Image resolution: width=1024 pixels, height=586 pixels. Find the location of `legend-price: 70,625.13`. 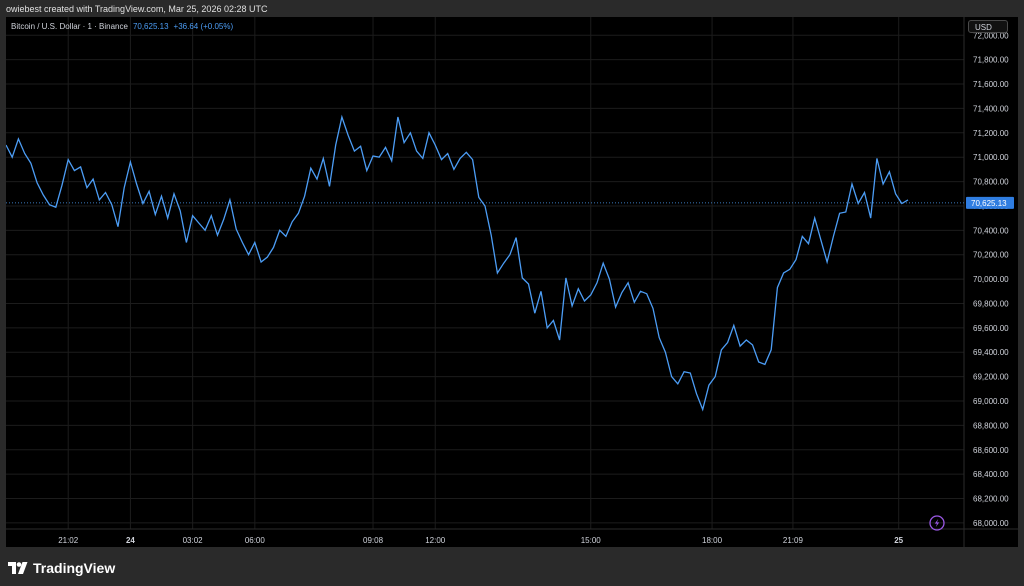

legend-price: 70,625.13 is located at coordinates (150, 26).